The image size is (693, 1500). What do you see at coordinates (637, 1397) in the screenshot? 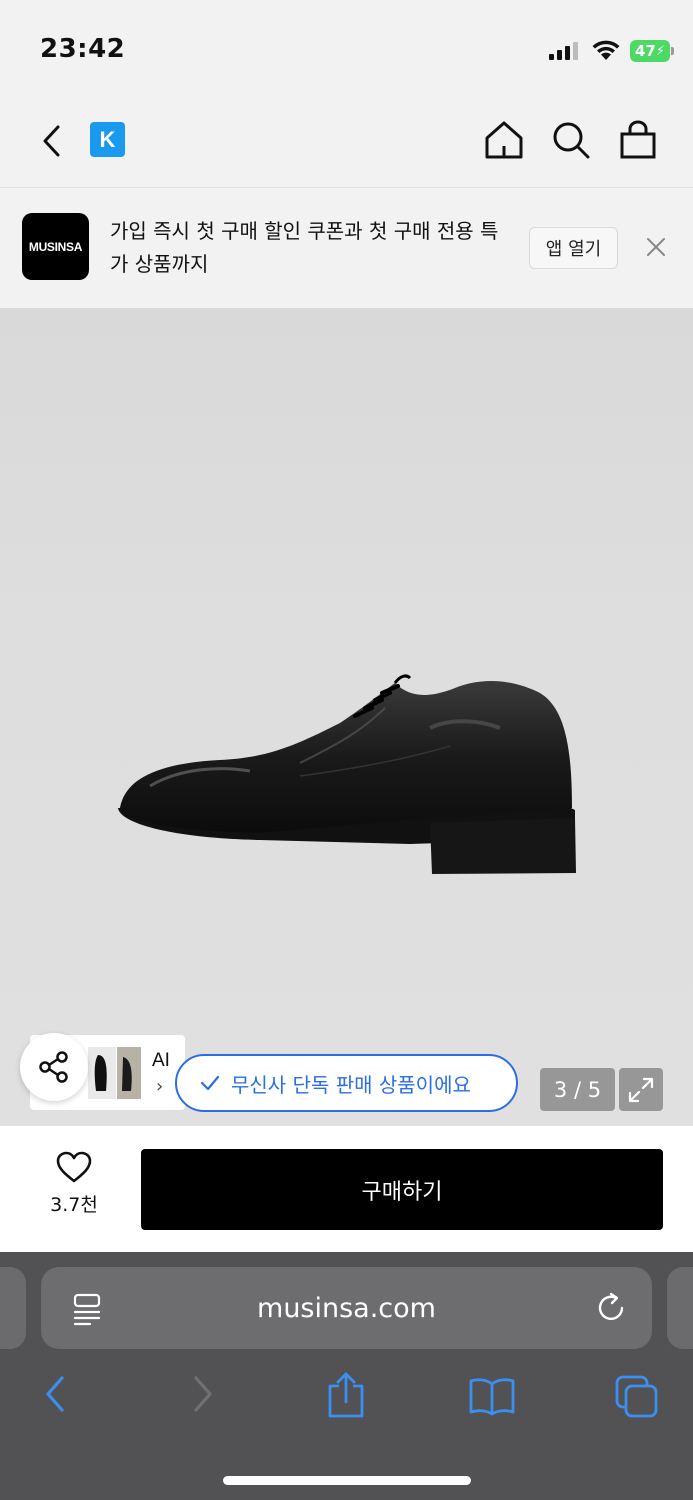
I see `tabs-icon` at bounding box center [637, 1397].